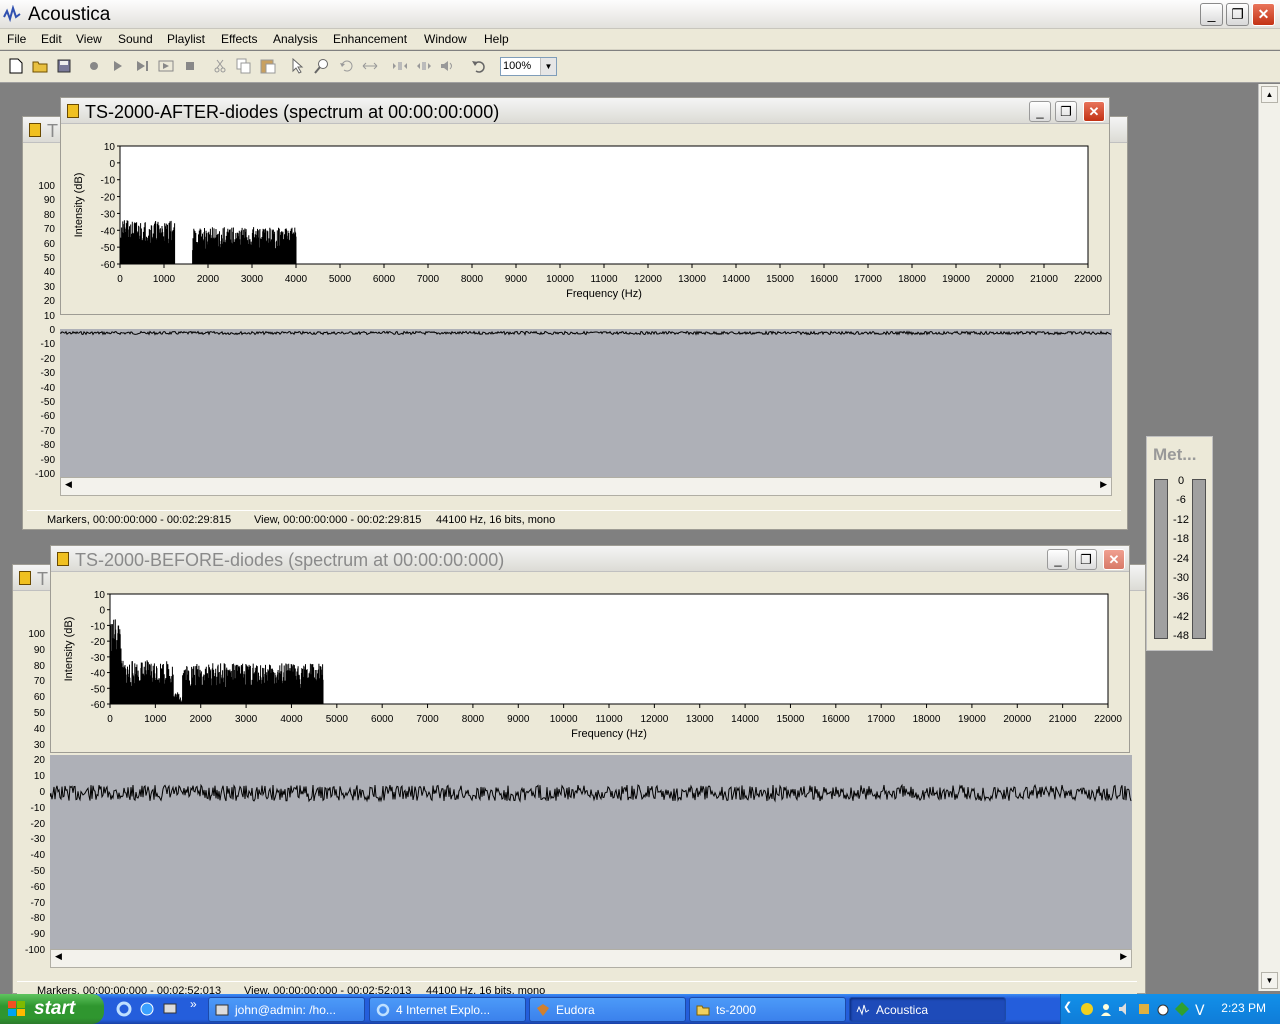  I want to click on record-icon, so click(94, 66).